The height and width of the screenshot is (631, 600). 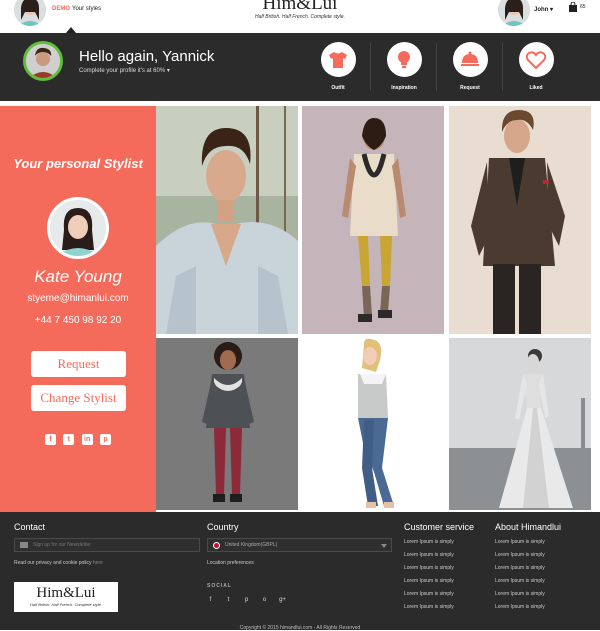 What do you see at coordinates (300, 7) in the screenshot?
I see `brand-logo-text: Him&Lui` at bounding box center [300, 7].